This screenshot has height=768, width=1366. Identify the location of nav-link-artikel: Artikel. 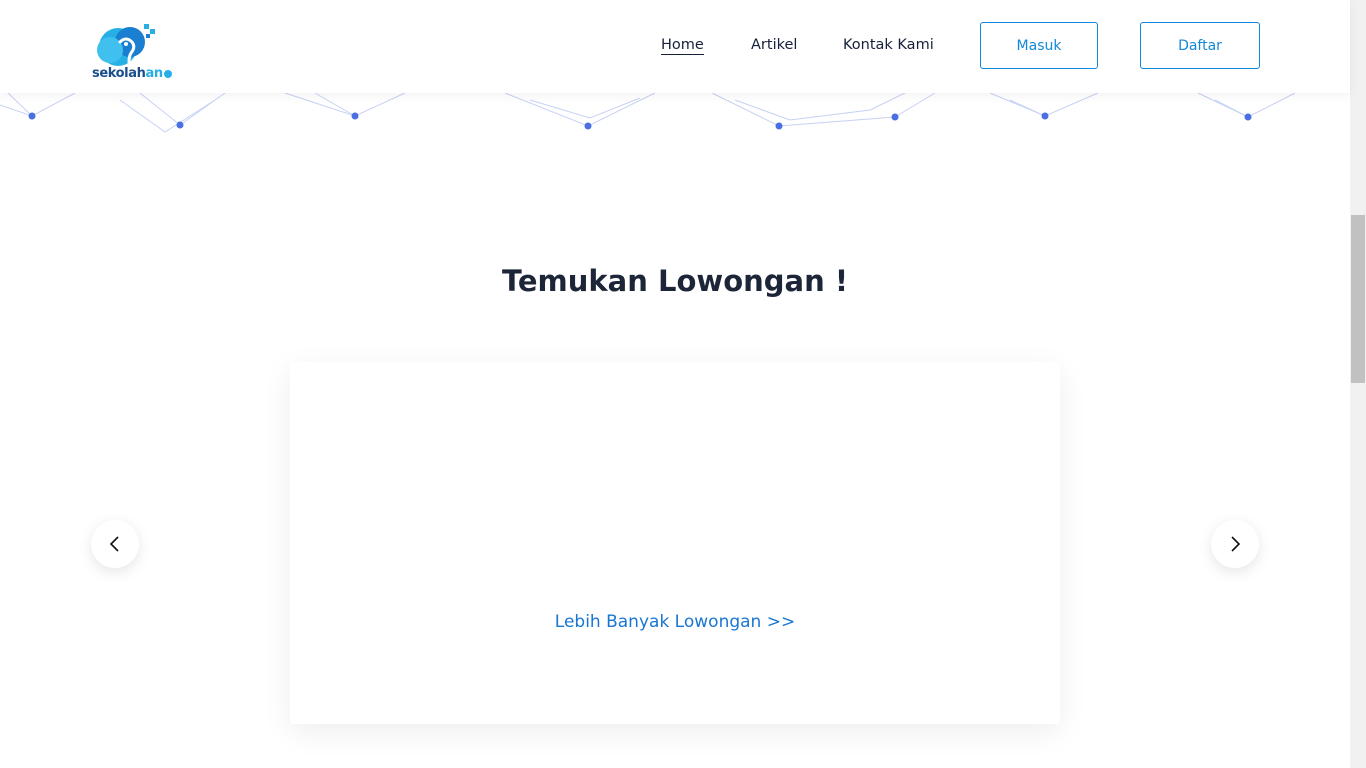
(774, 45).